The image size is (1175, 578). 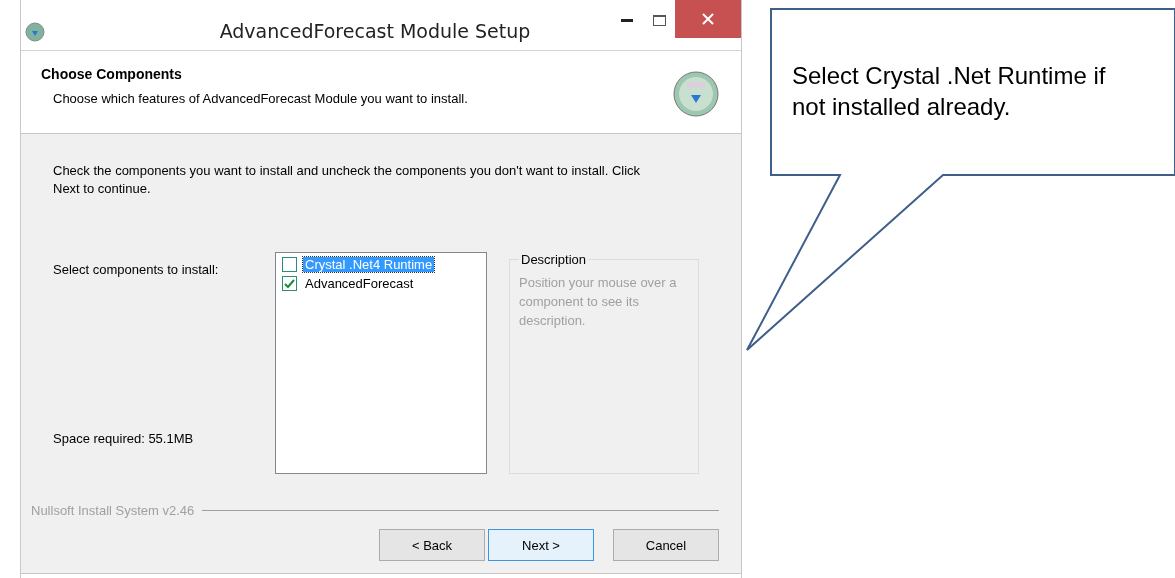 What do you see at coordinates (554, 259) in the screenshot?
I see `group-title: Description` at bounding box center [554, 259].